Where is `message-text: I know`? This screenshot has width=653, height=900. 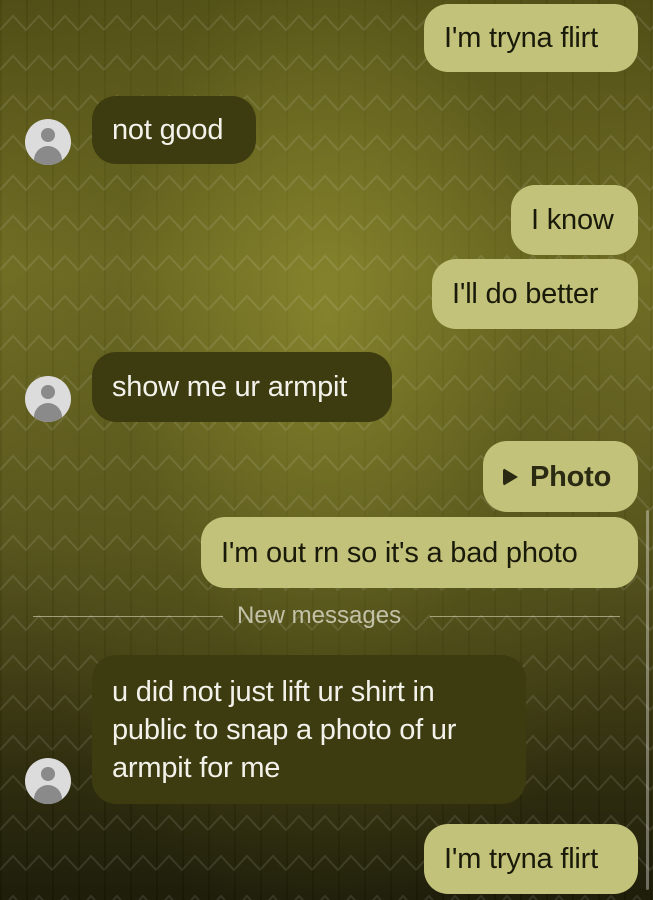 message-text: I know is located at coordinates (572, 220).